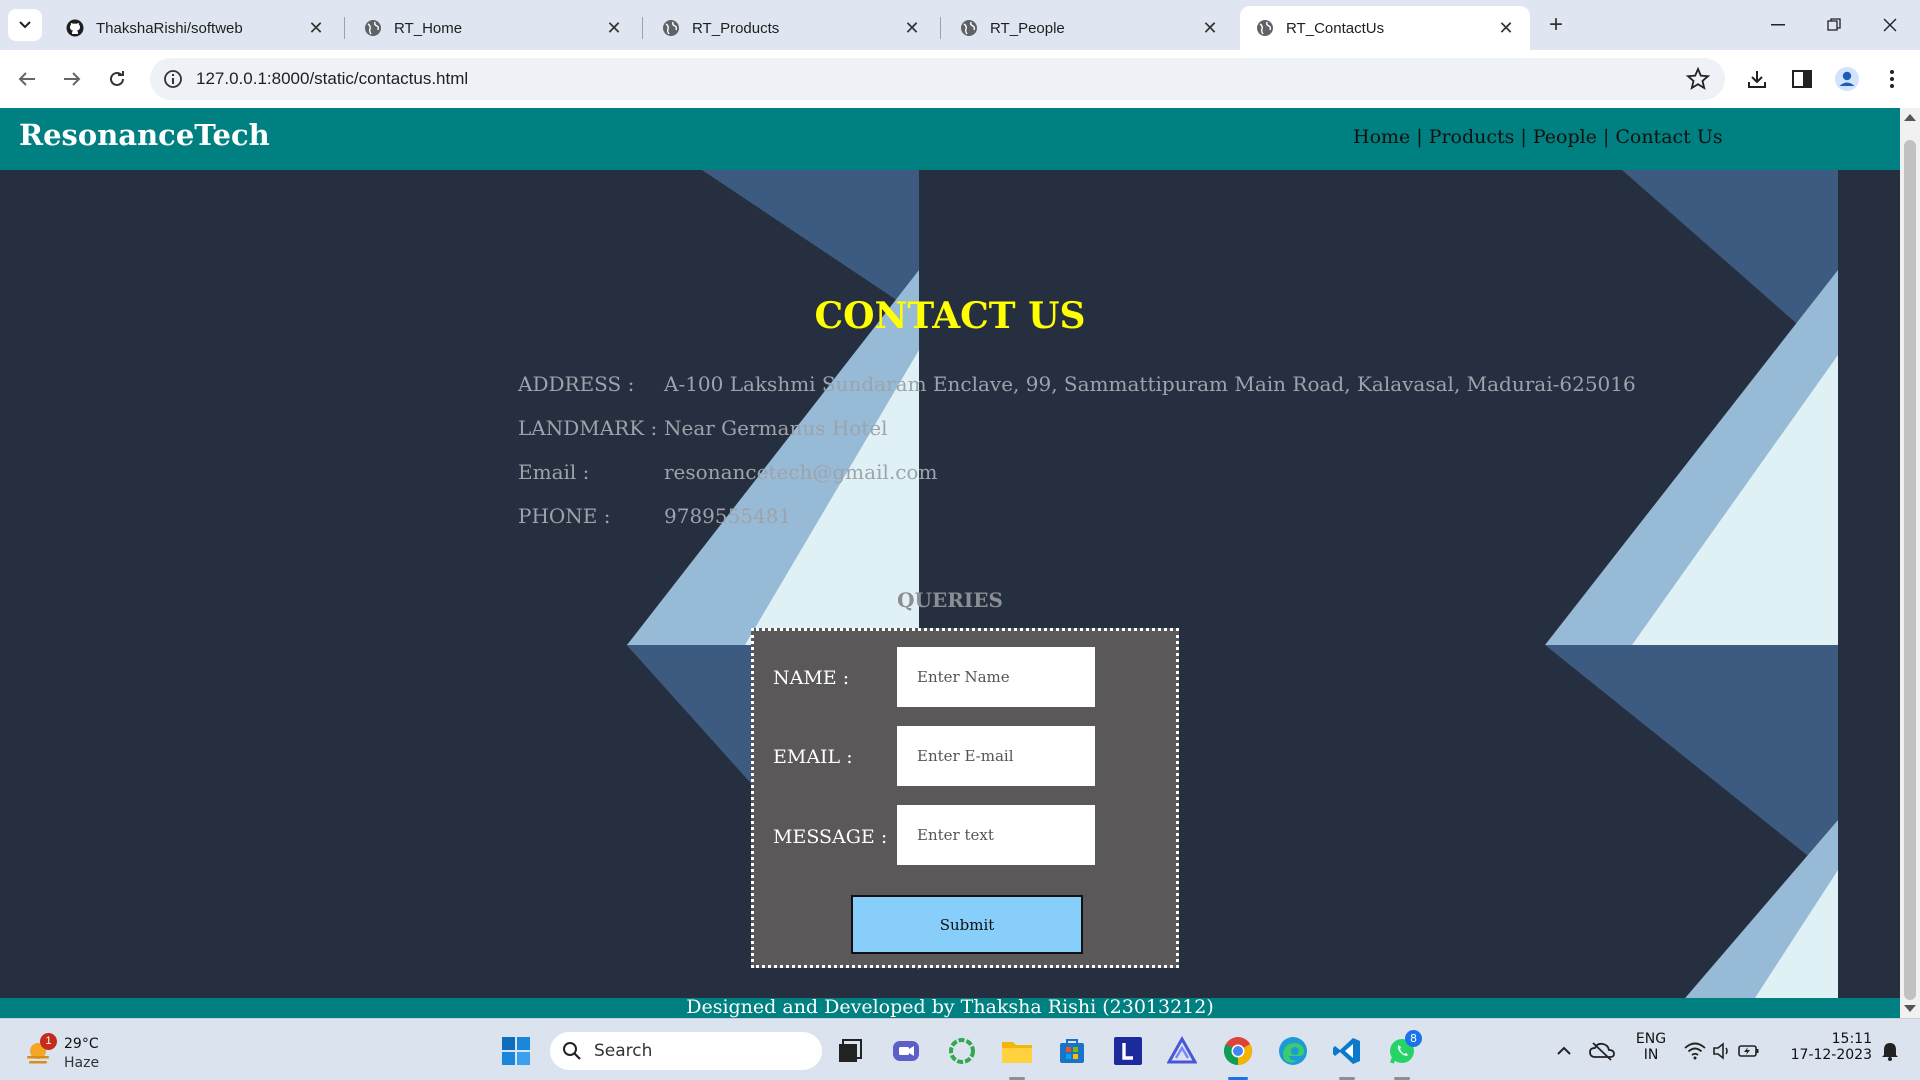 Image resolution: width=1920 pixels, height=1080 pixels. I want to click on page-scrollbar, so click(1910, 563).